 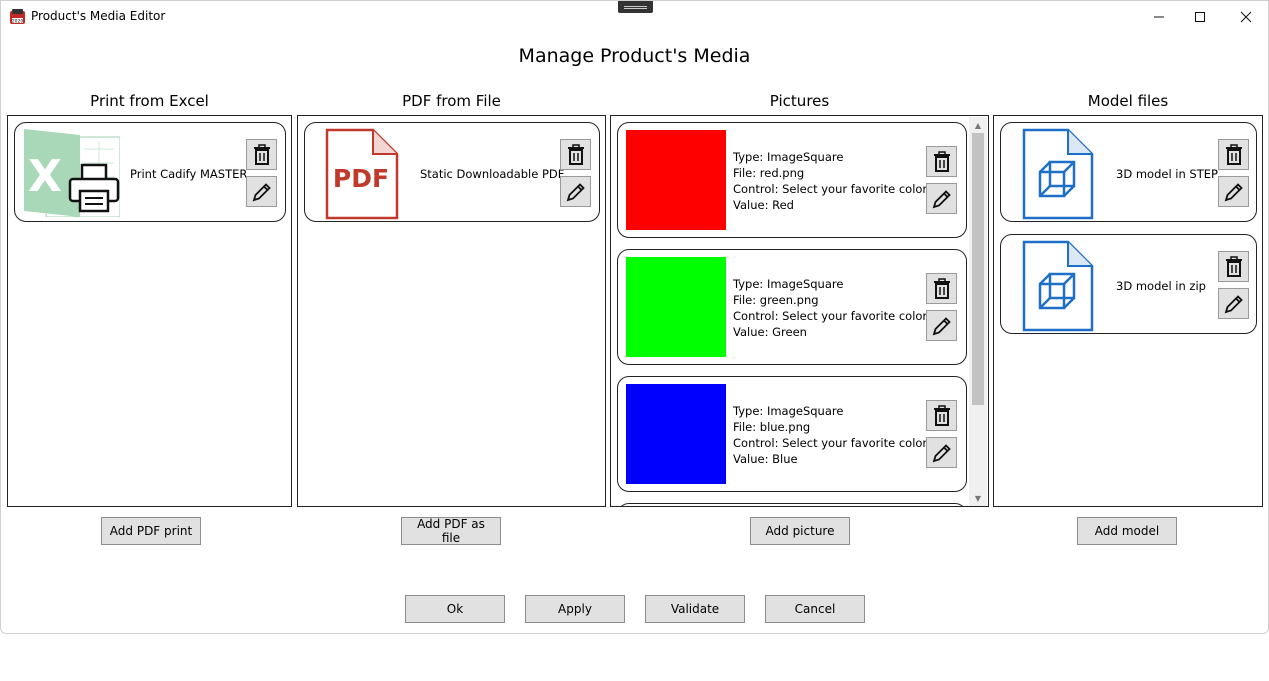 I want to click on apply-button: Apply, so click(x=575, y=609).